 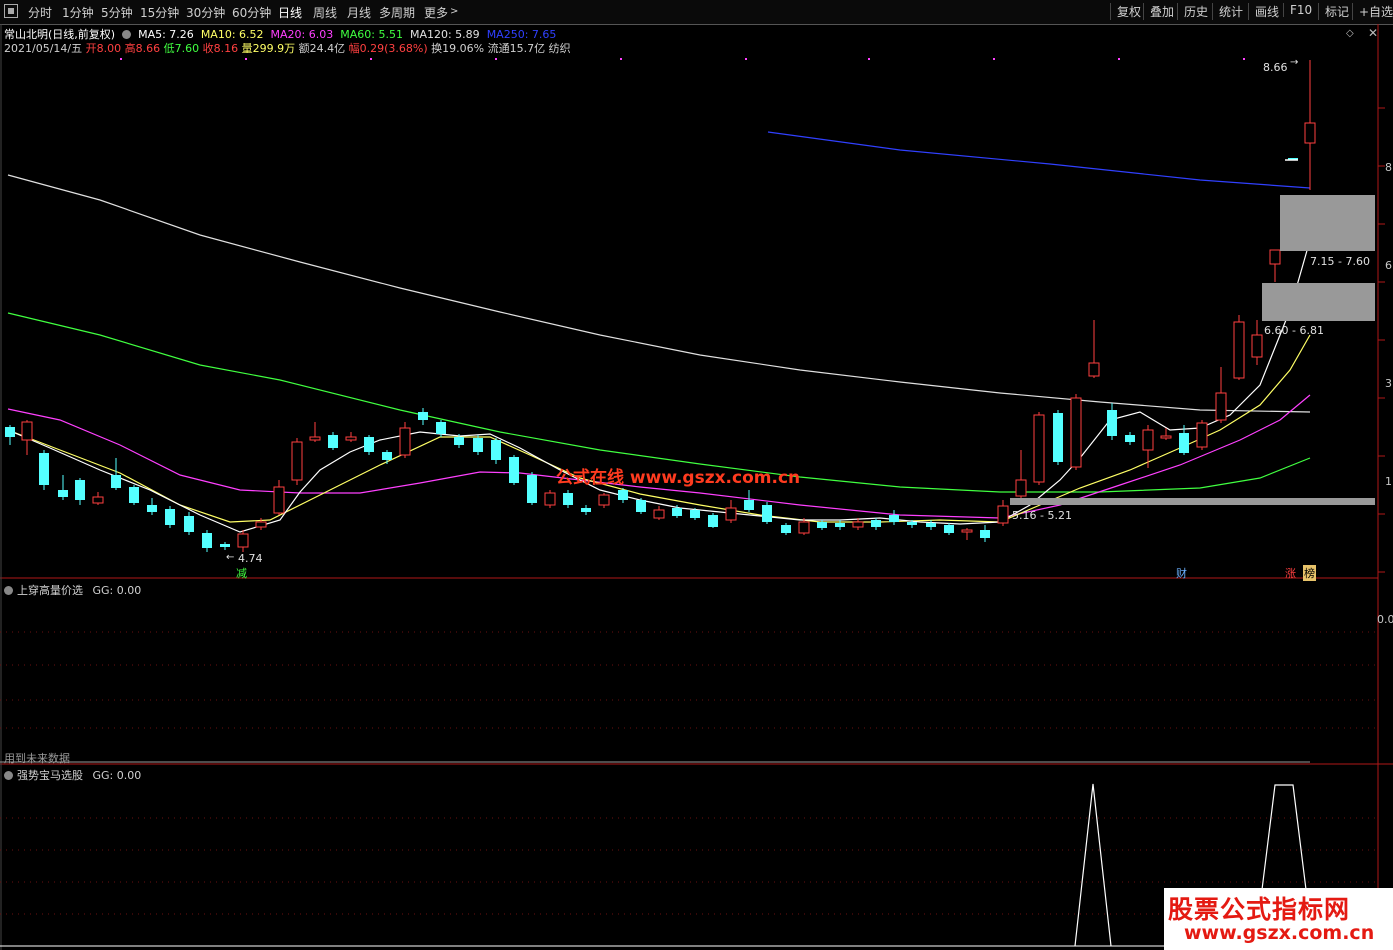 I want to click on event-marker-bang: 榜, so click(x=1309, y=573).